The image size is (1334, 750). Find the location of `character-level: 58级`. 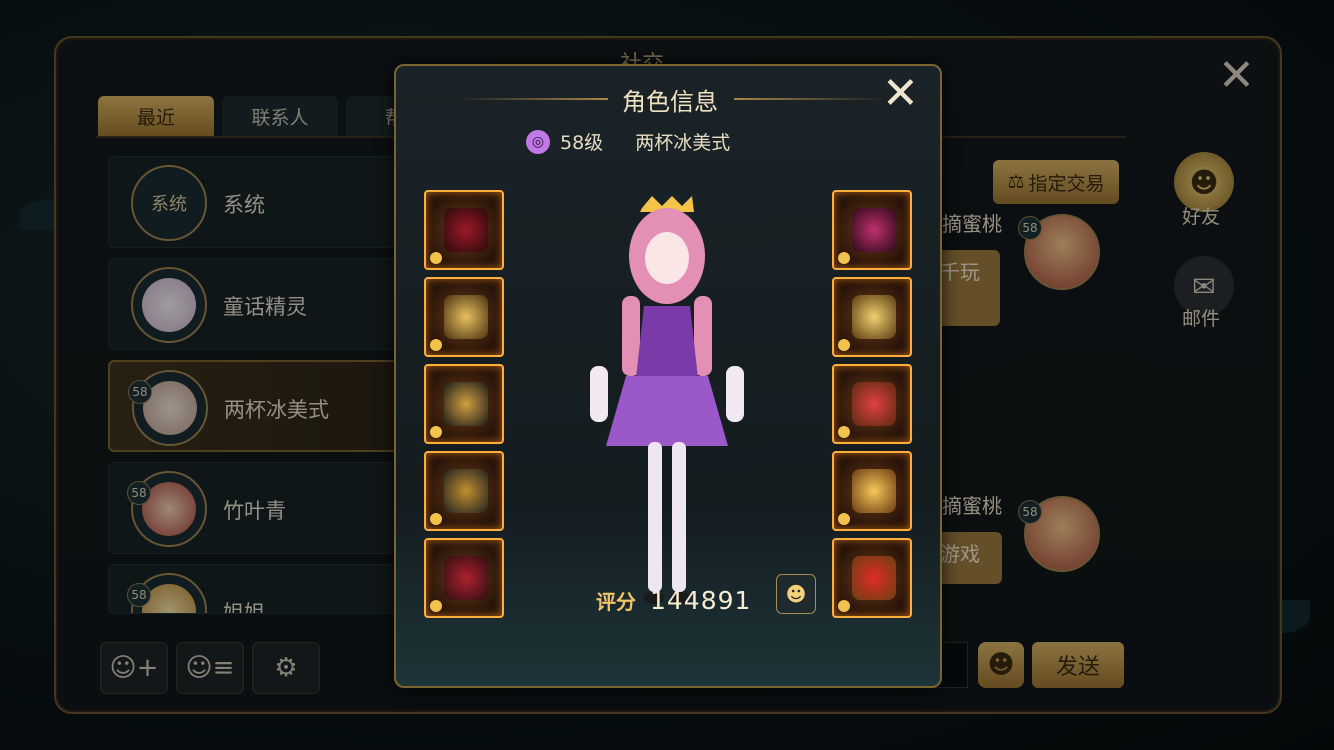

character-level: 58级 is located at coordinates (582, 143).